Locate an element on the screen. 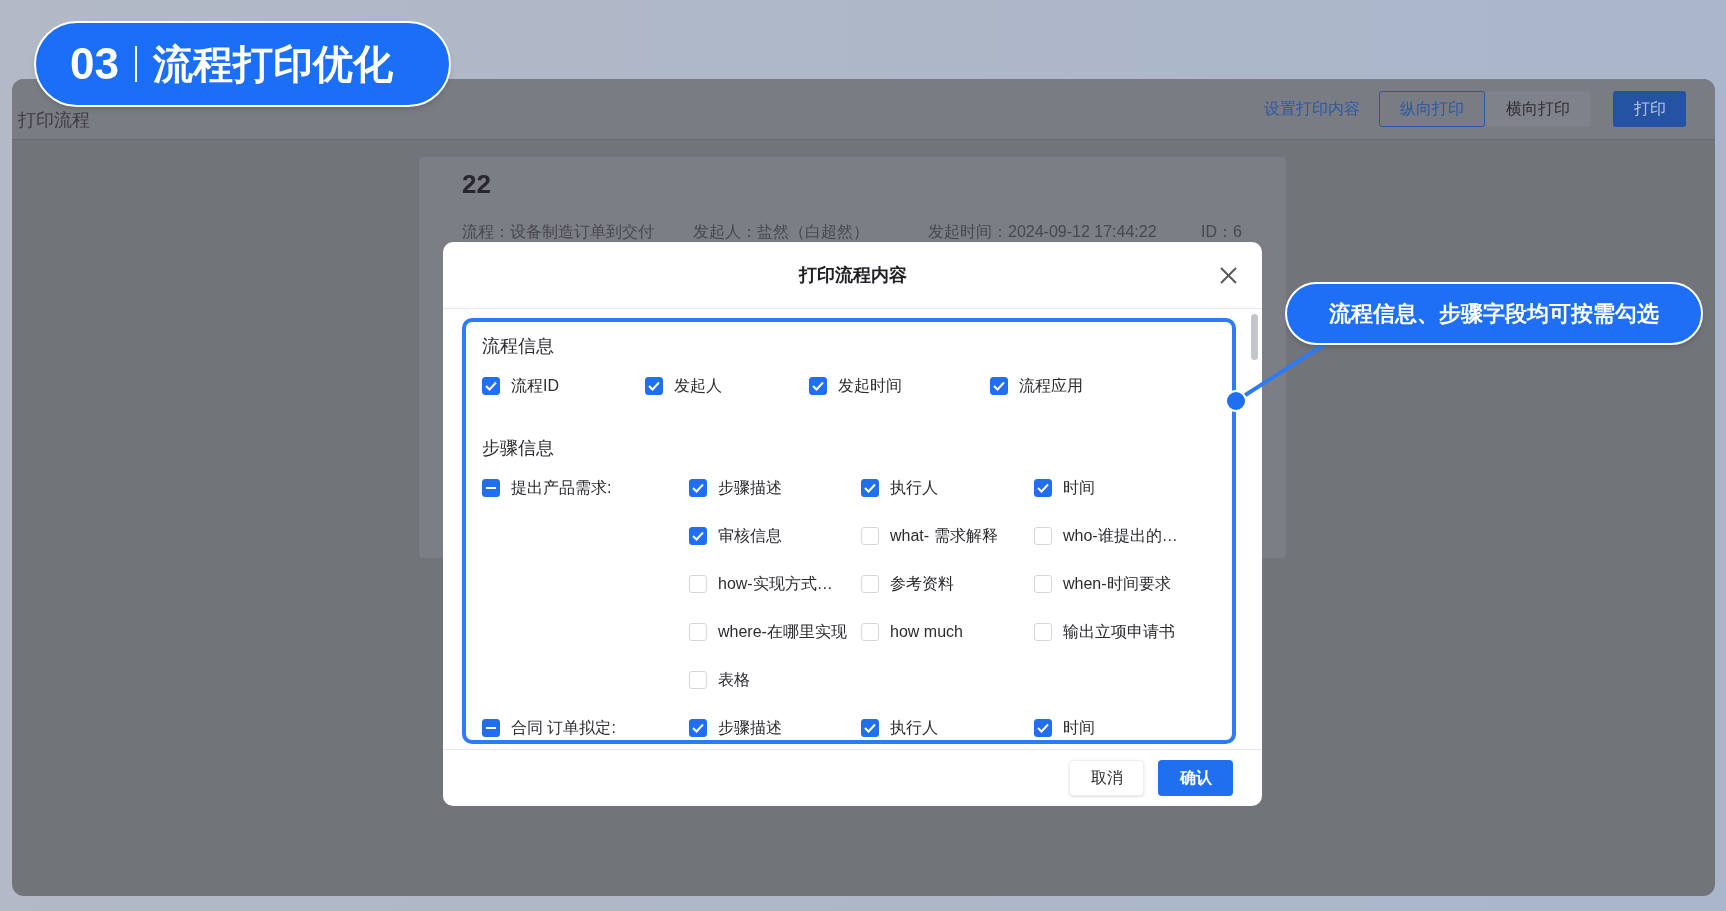 This screenshot has height=911, width=1726. field-label: 发起人 is located at coordinates (698, 386).